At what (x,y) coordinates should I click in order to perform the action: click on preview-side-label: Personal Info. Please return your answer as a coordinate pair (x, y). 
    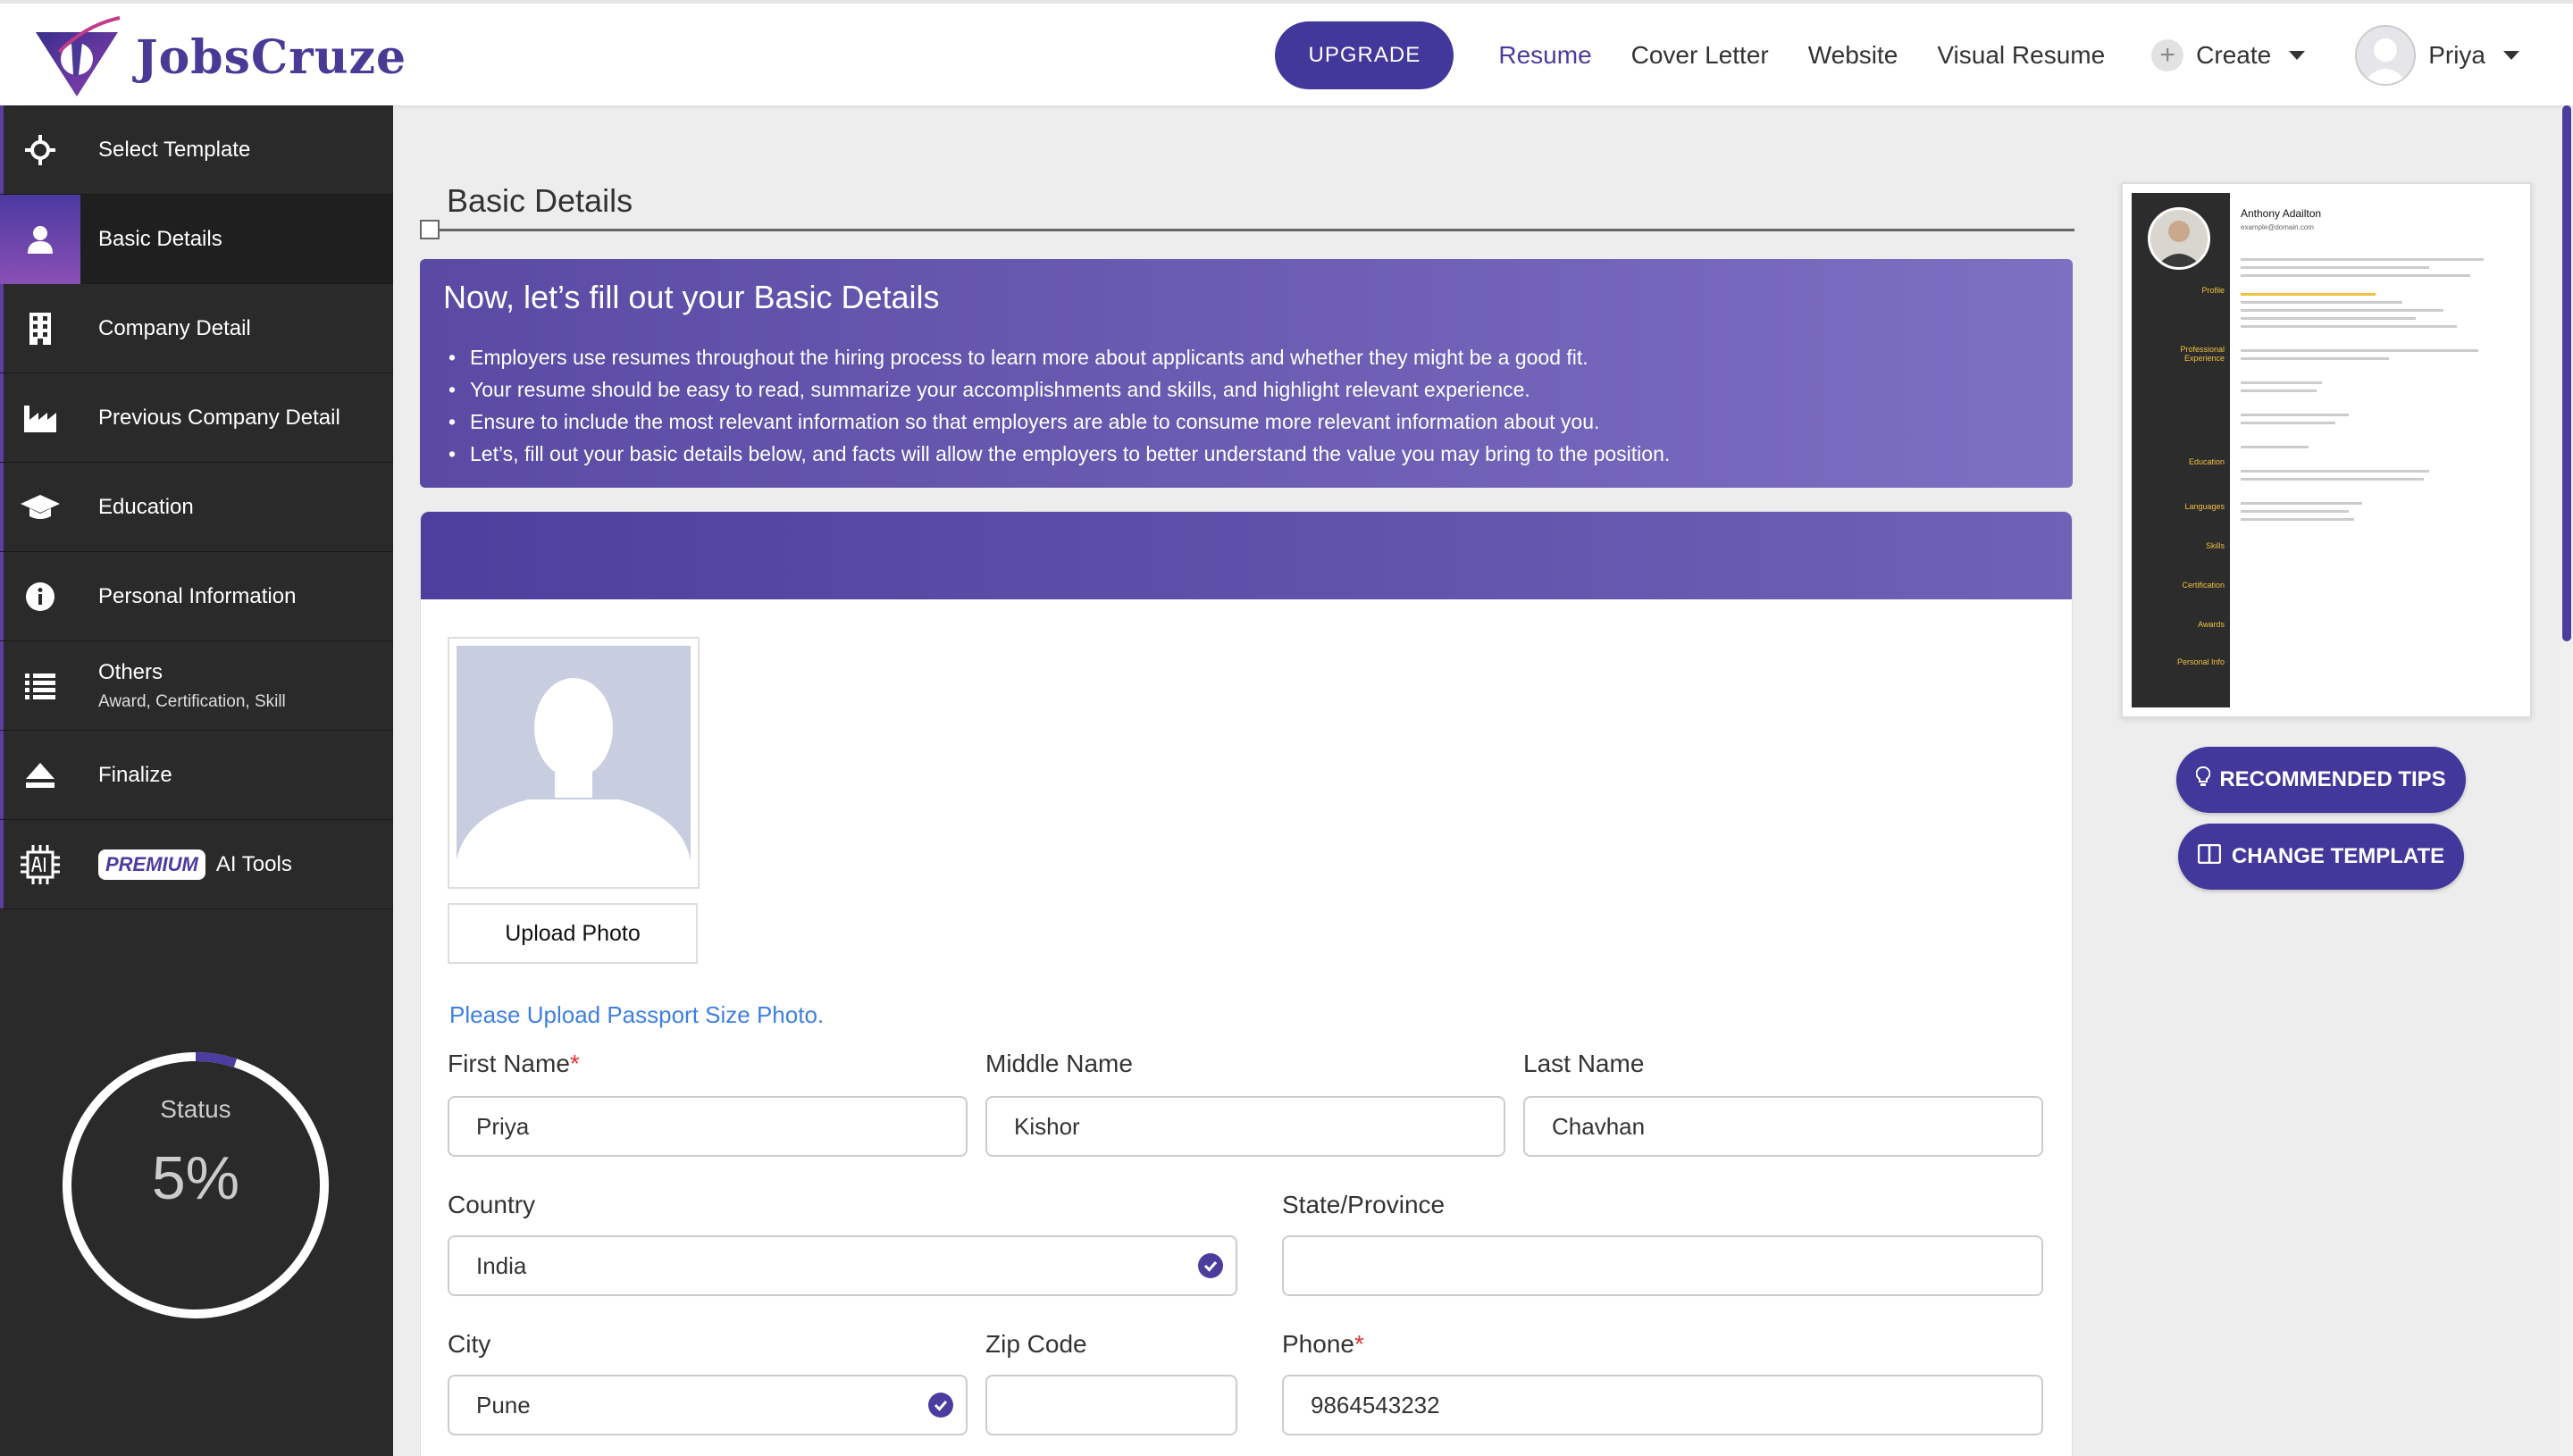
    Looking at the image, I should click on (2200, 661).